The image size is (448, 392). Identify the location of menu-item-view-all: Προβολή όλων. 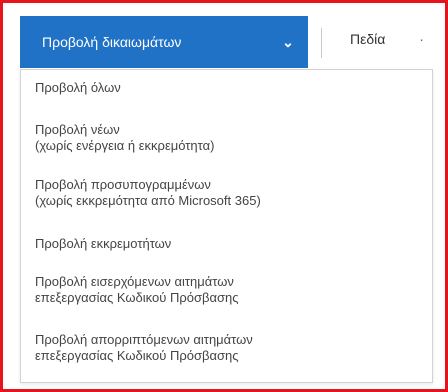
(226, 88).